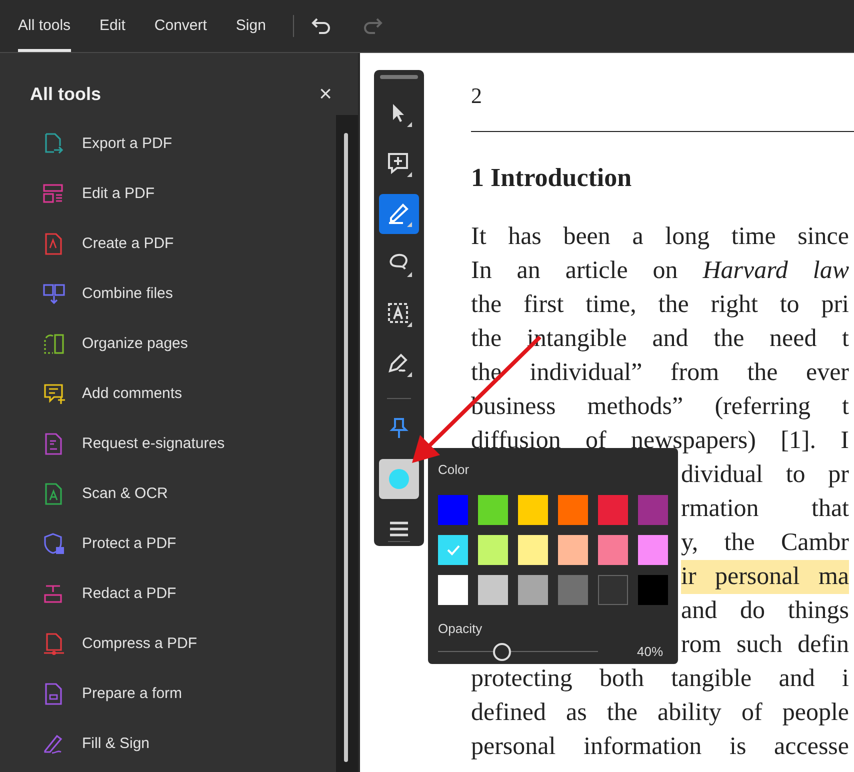 The width and height of the screenshot is (854, 772). Describe the element at coordinates (477, 95) in the screenshot. I see `page-number: 2` at that location.